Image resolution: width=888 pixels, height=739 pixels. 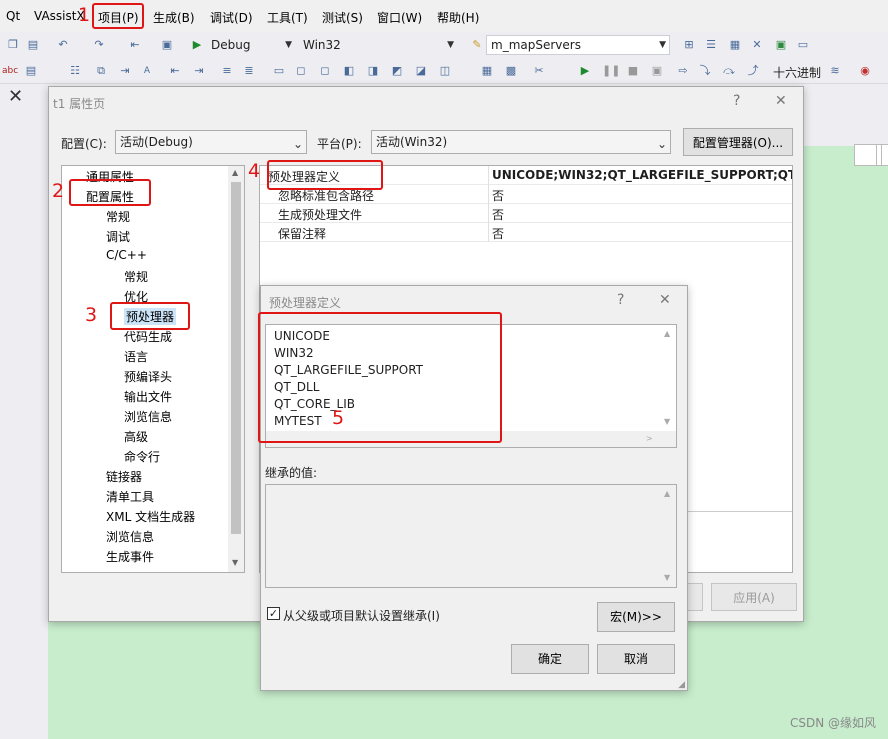 What do you see at coordinates (649, 438) in the screenshot?
I see `scroll-right-icon: >` at bounding box center [649, 438].